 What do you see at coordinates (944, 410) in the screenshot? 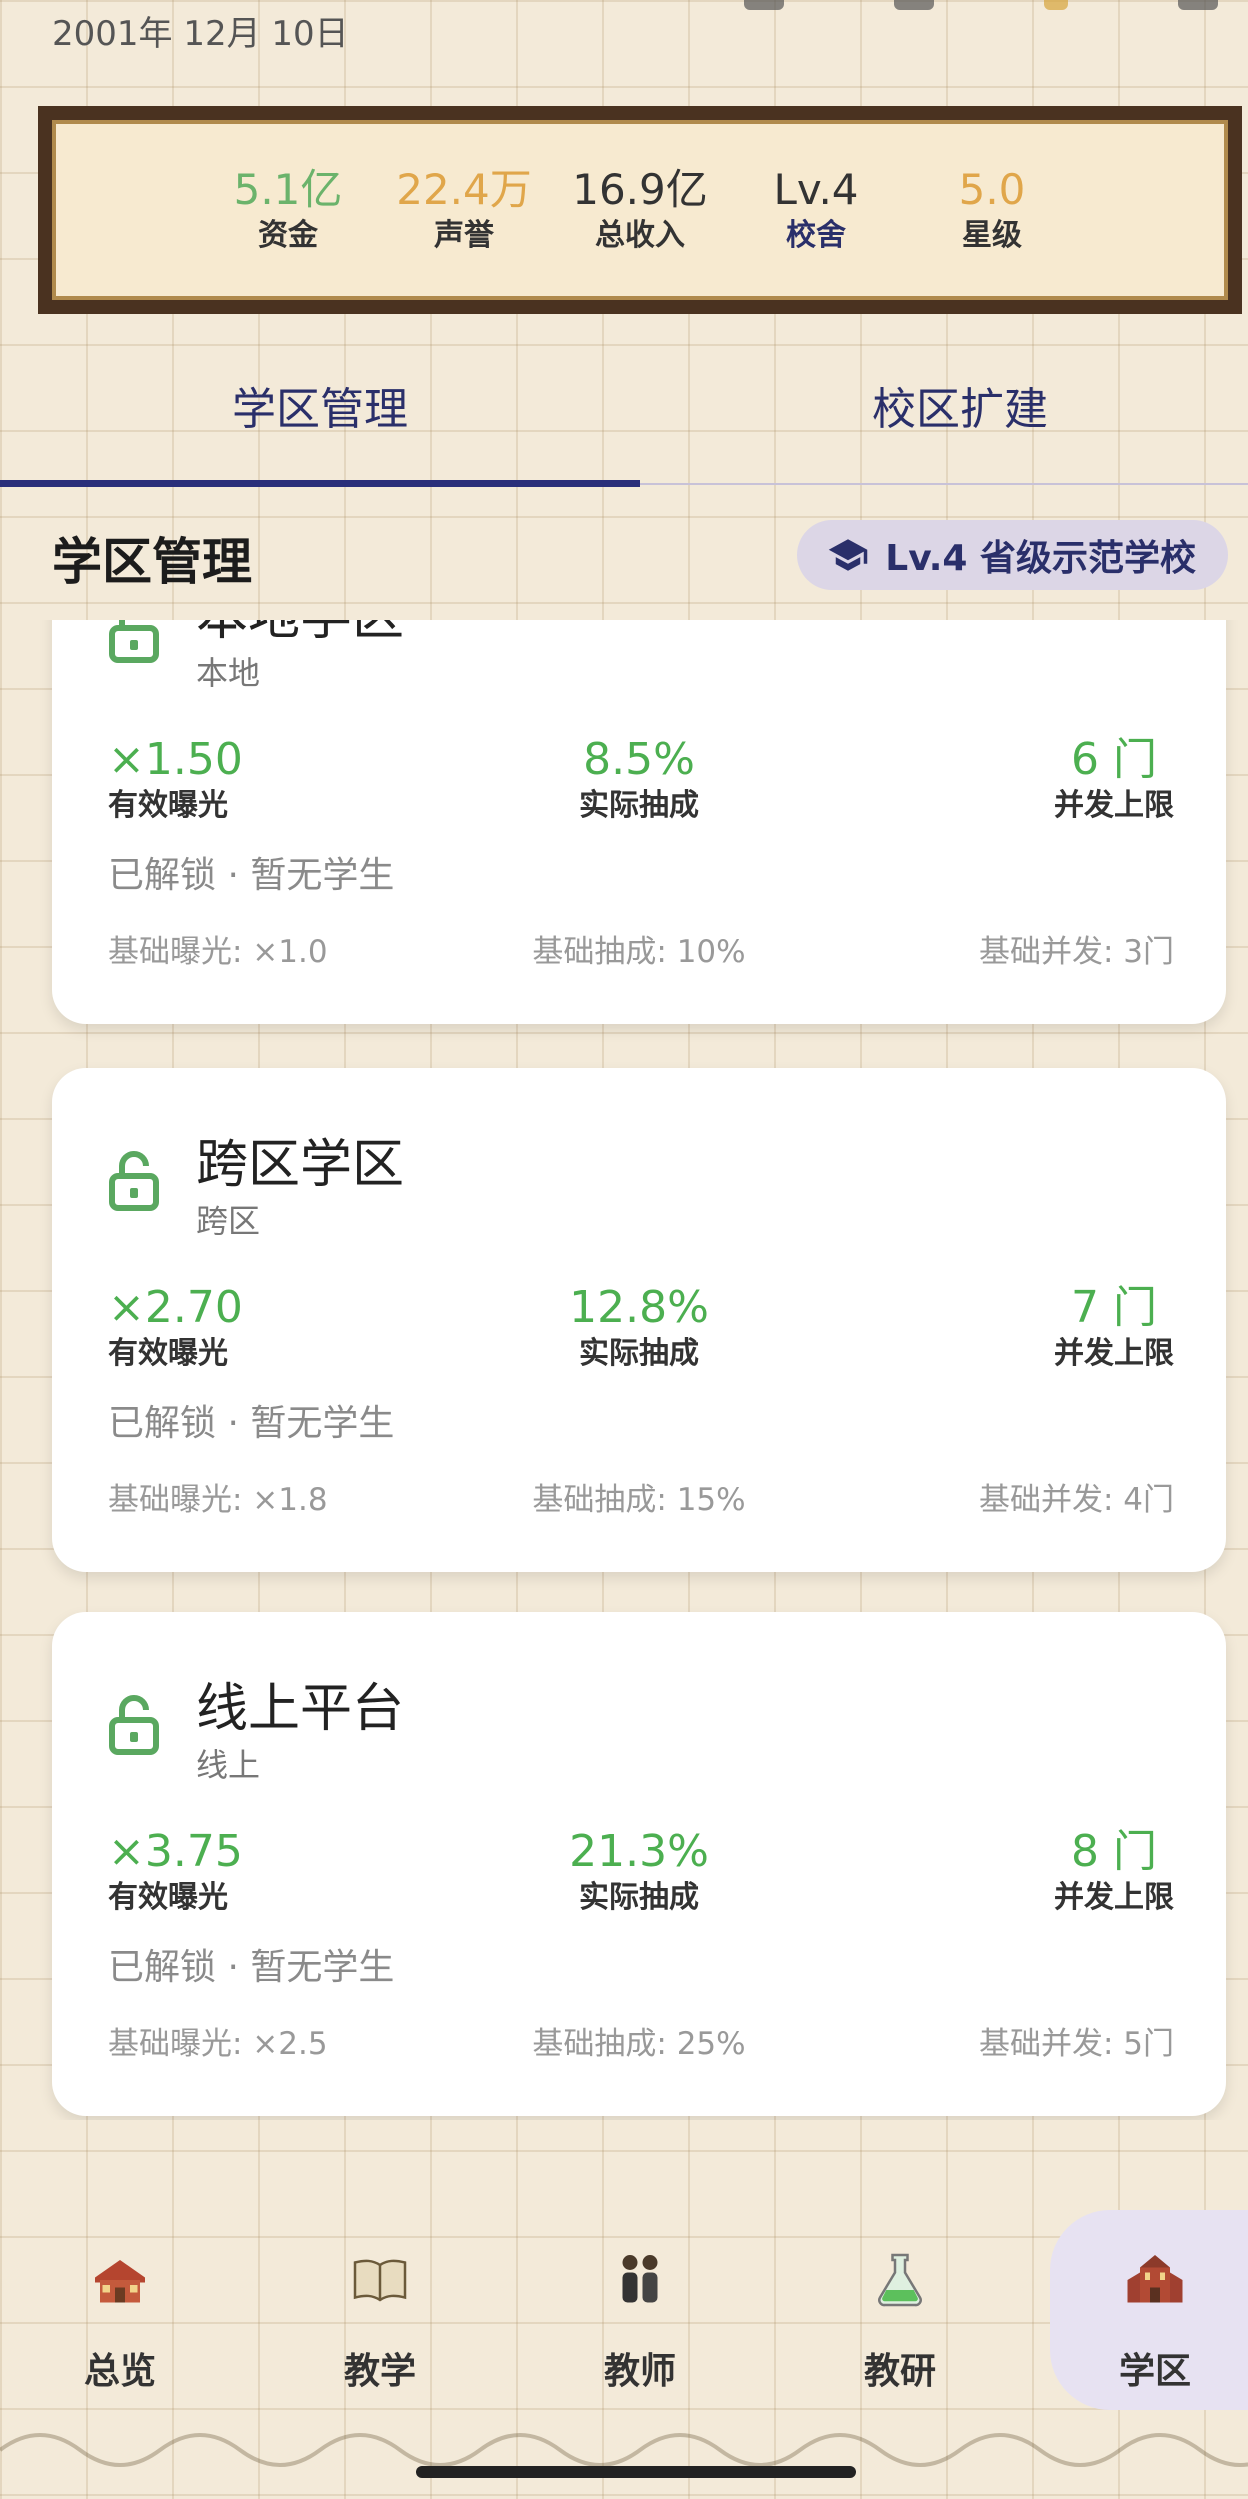
I see `tab-campus-expansion: 校区扩建` at bounding box center [944, 410].